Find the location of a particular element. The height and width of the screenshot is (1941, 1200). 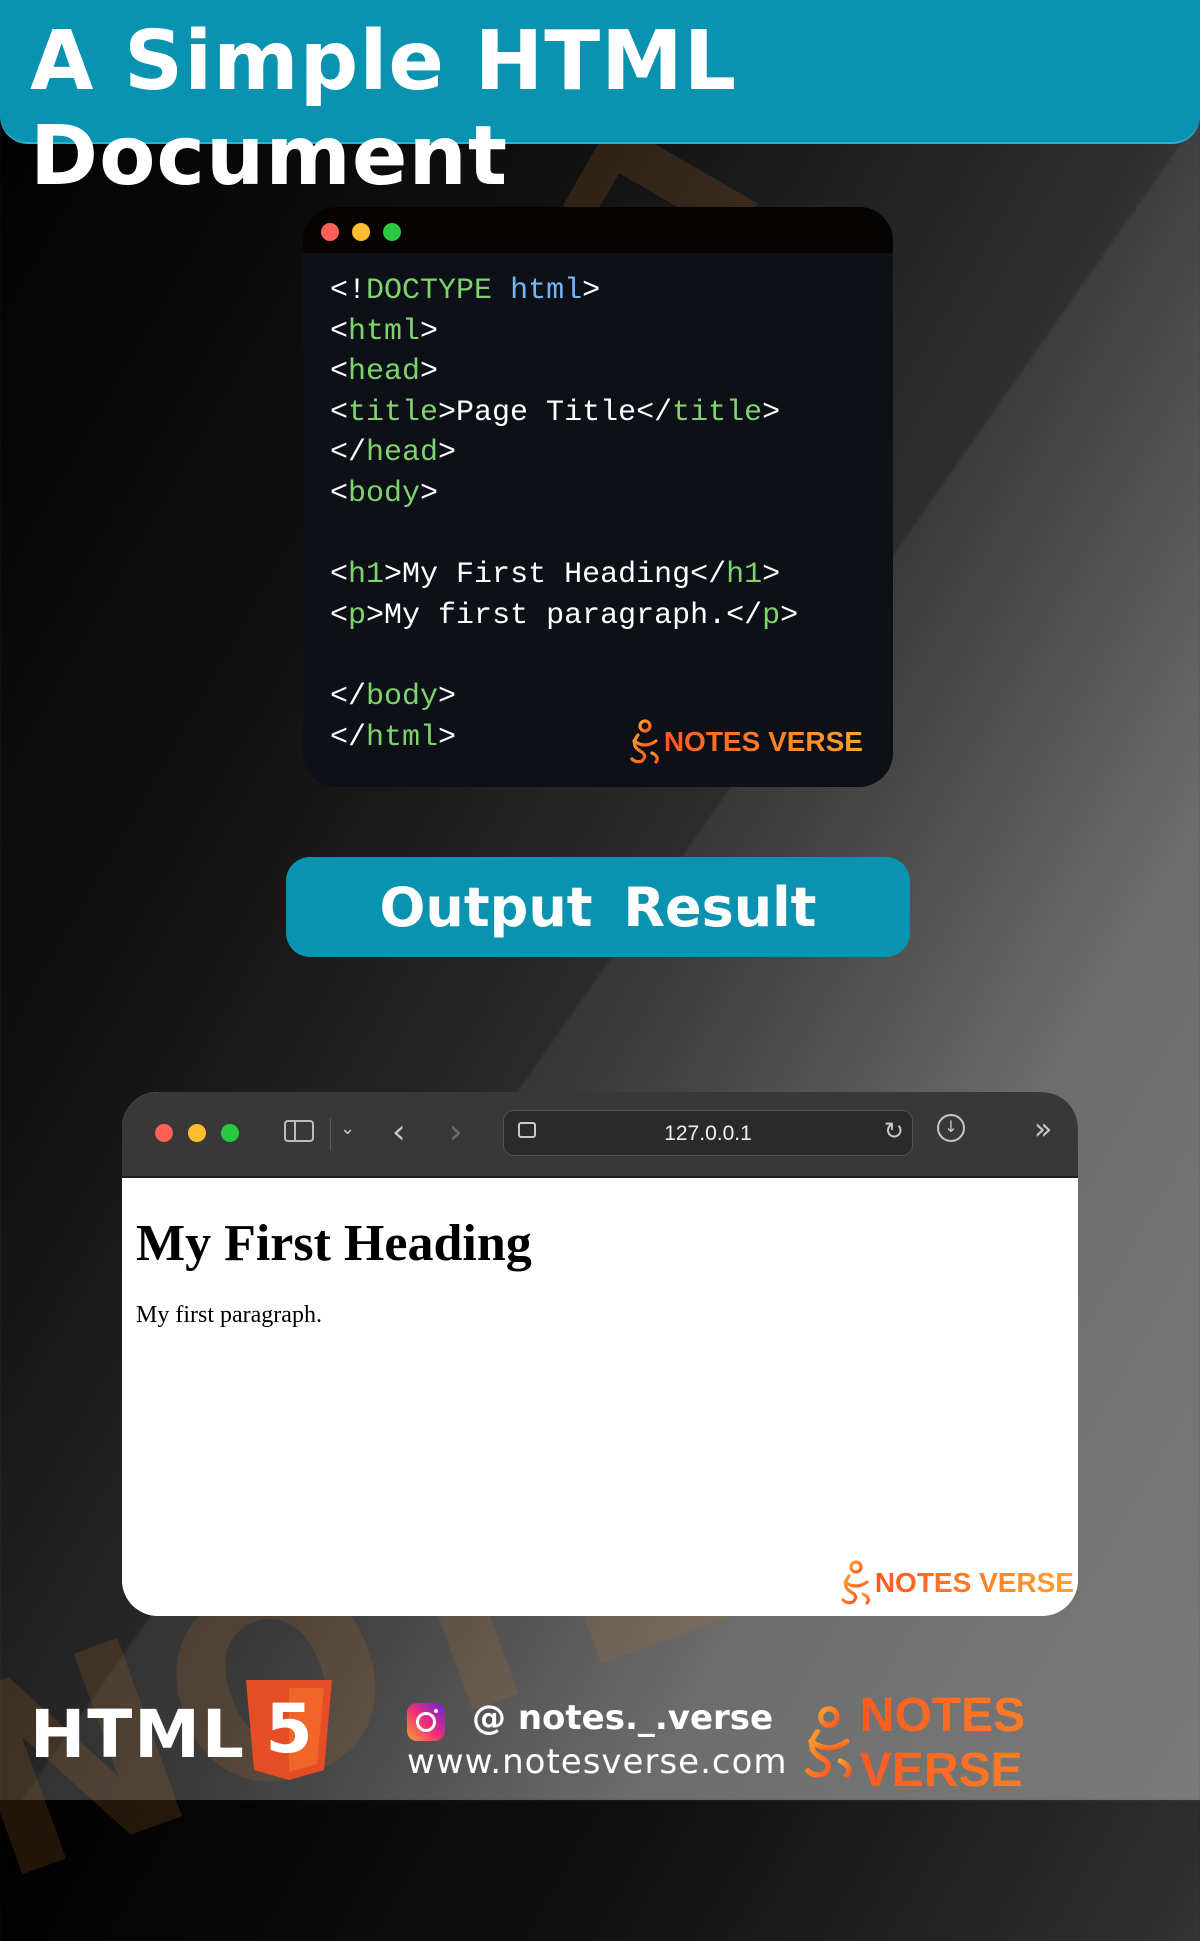

page-title: A Simple HTML Document is located at coordinates (383, 109).